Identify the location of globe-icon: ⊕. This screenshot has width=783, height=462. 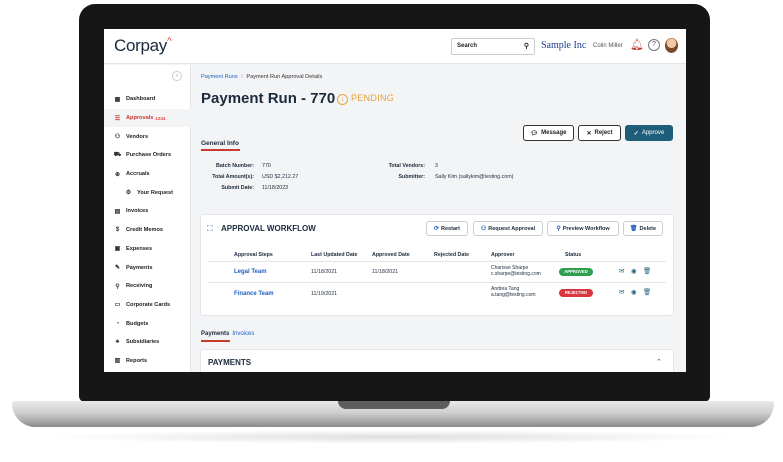
(117, 174).